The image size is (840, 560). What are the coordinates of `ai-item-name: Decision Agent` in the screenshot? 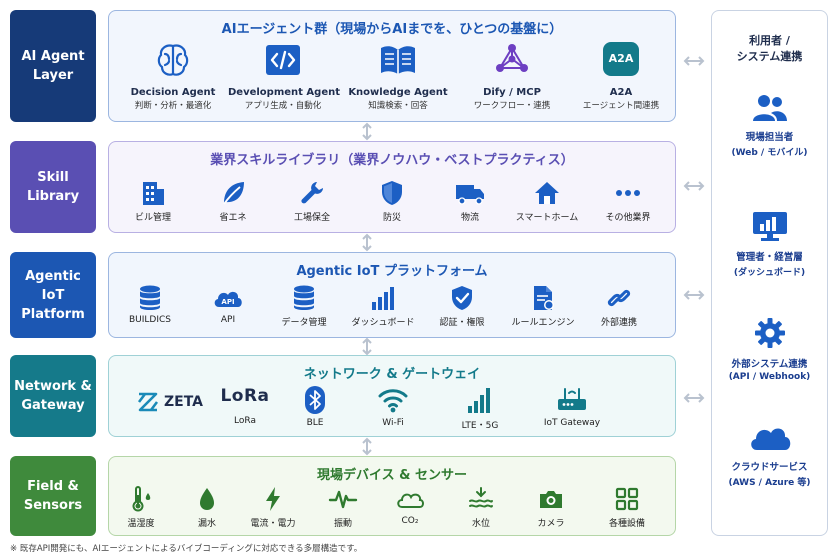 It's located at (173, 92).